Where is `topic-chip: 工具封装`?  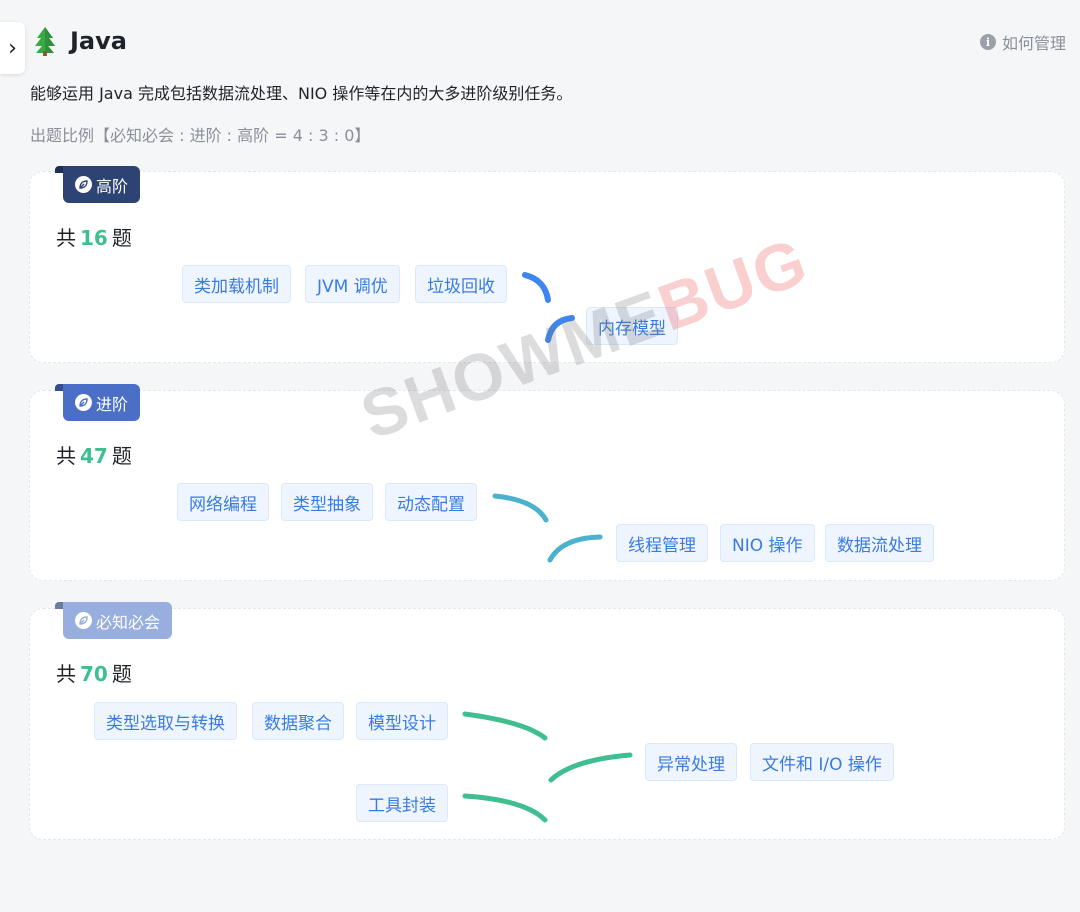
topic-chip: 工具封装 is located at coordinates (402, 803).